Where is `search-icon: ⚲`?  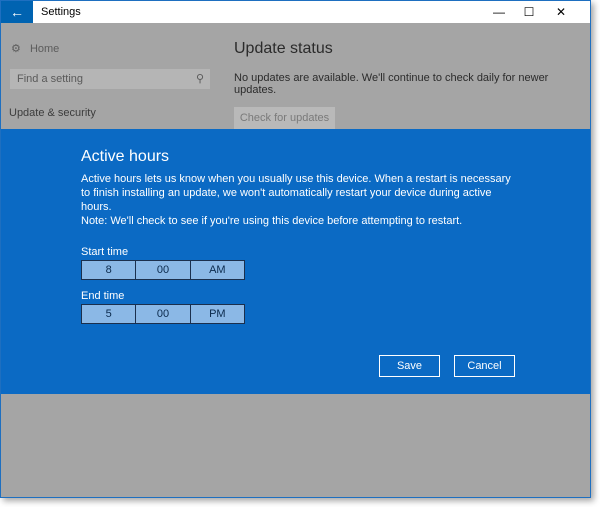 search-icon: ⚲ is located at coordinates (199, 79).